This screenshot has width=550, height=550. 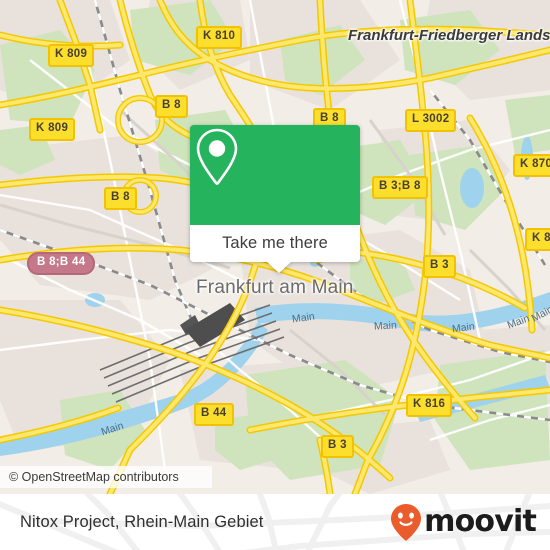 I want to click on osm-attribution: © OpenStreetMap contributors, so click(x=106, y=477).